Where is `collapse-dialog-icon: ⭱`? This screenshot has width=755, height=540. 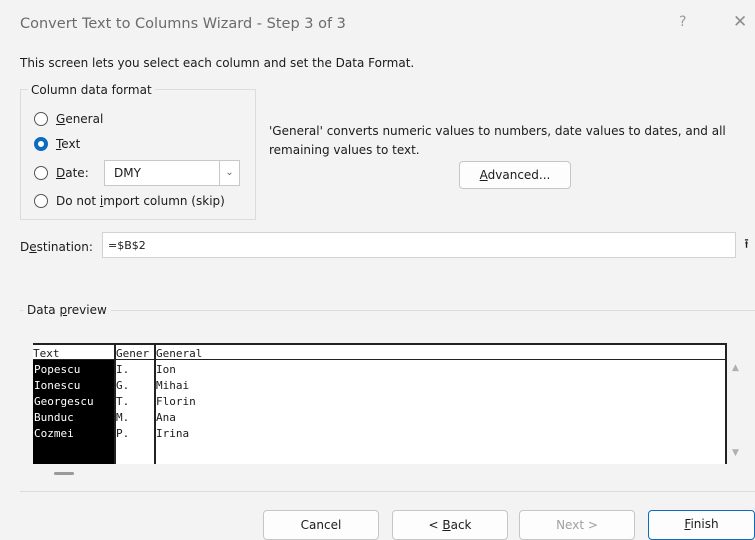 collapse-dialog-icon: ⭱ is located at coordinates (746, 245).